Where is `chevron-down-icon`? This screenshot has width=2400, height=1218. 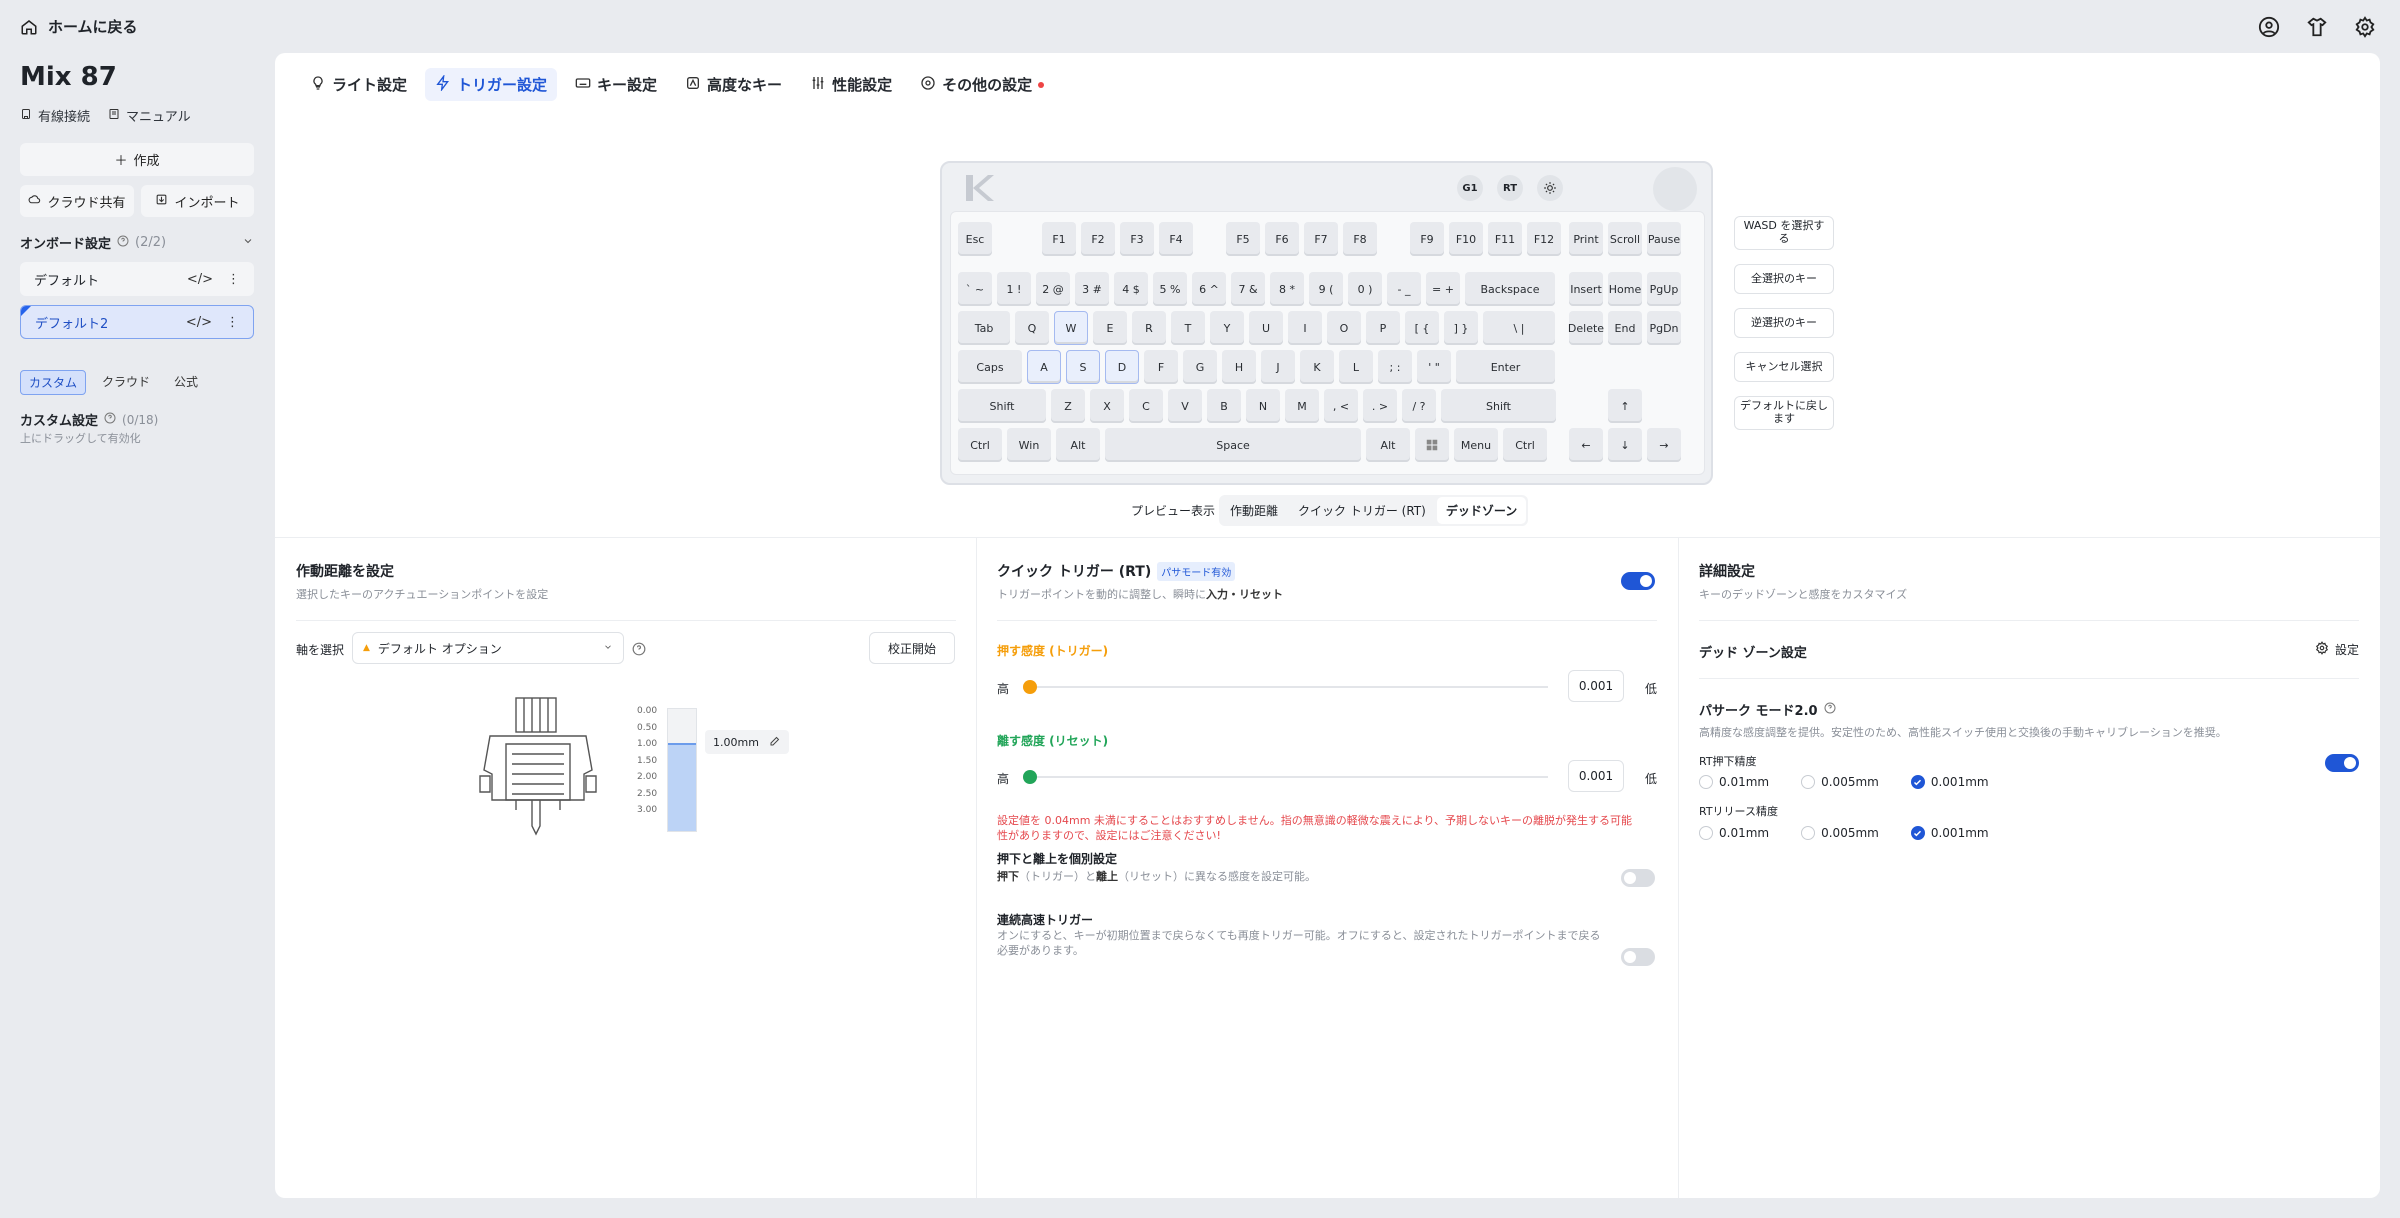 chevron-down-icon is located at coordinates (248, 243).